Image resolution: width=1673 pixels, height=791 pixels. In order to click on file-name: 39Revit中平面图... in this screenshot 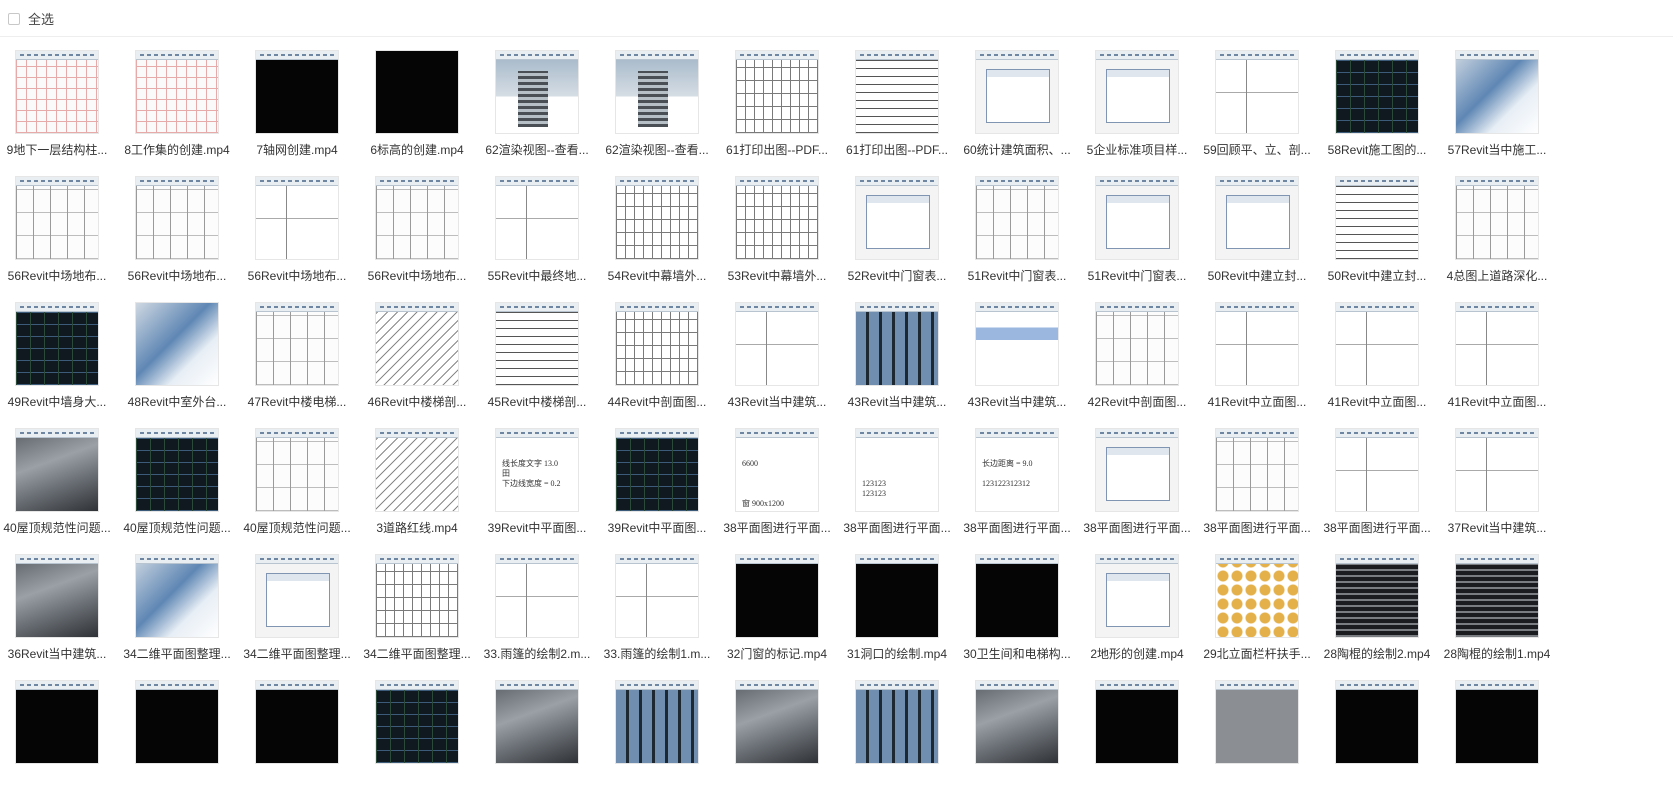, I will do `click(537, 527)`.